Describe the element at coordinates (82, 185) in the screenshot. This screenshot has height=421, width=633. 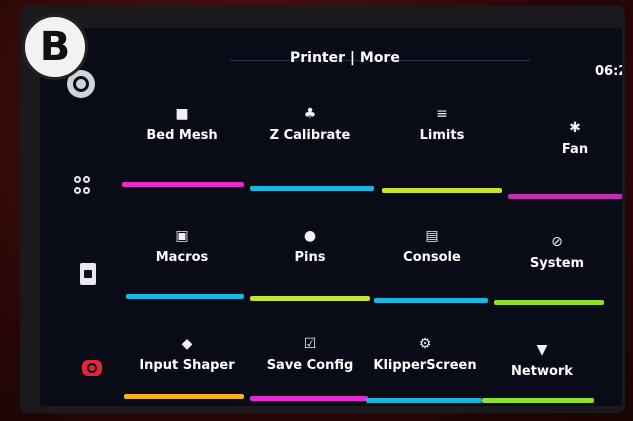
I see `main-menu-icon` at that location.